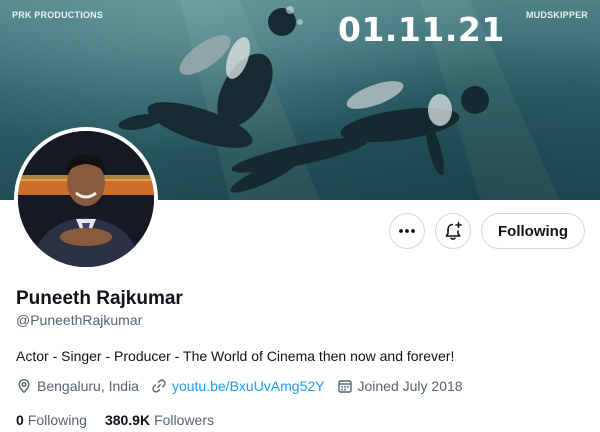  I want to click on notifications-button, so click(453, 231).